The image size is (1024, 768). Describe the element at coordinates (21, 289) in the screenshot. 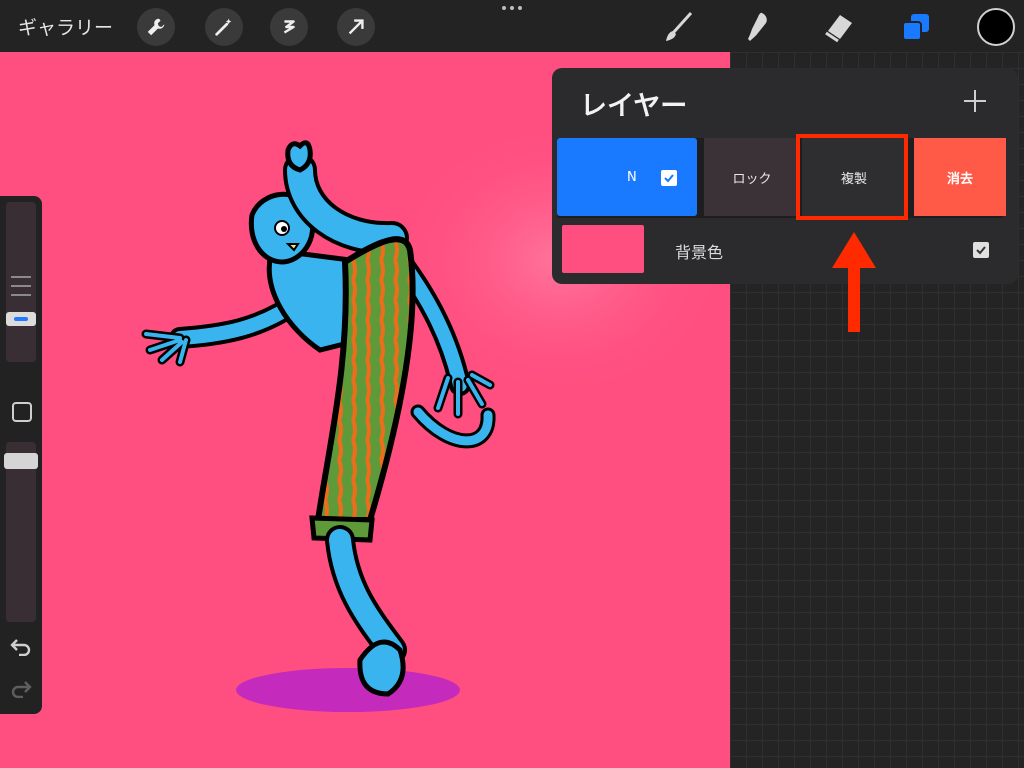

I see `size-tick-marks` at that location.